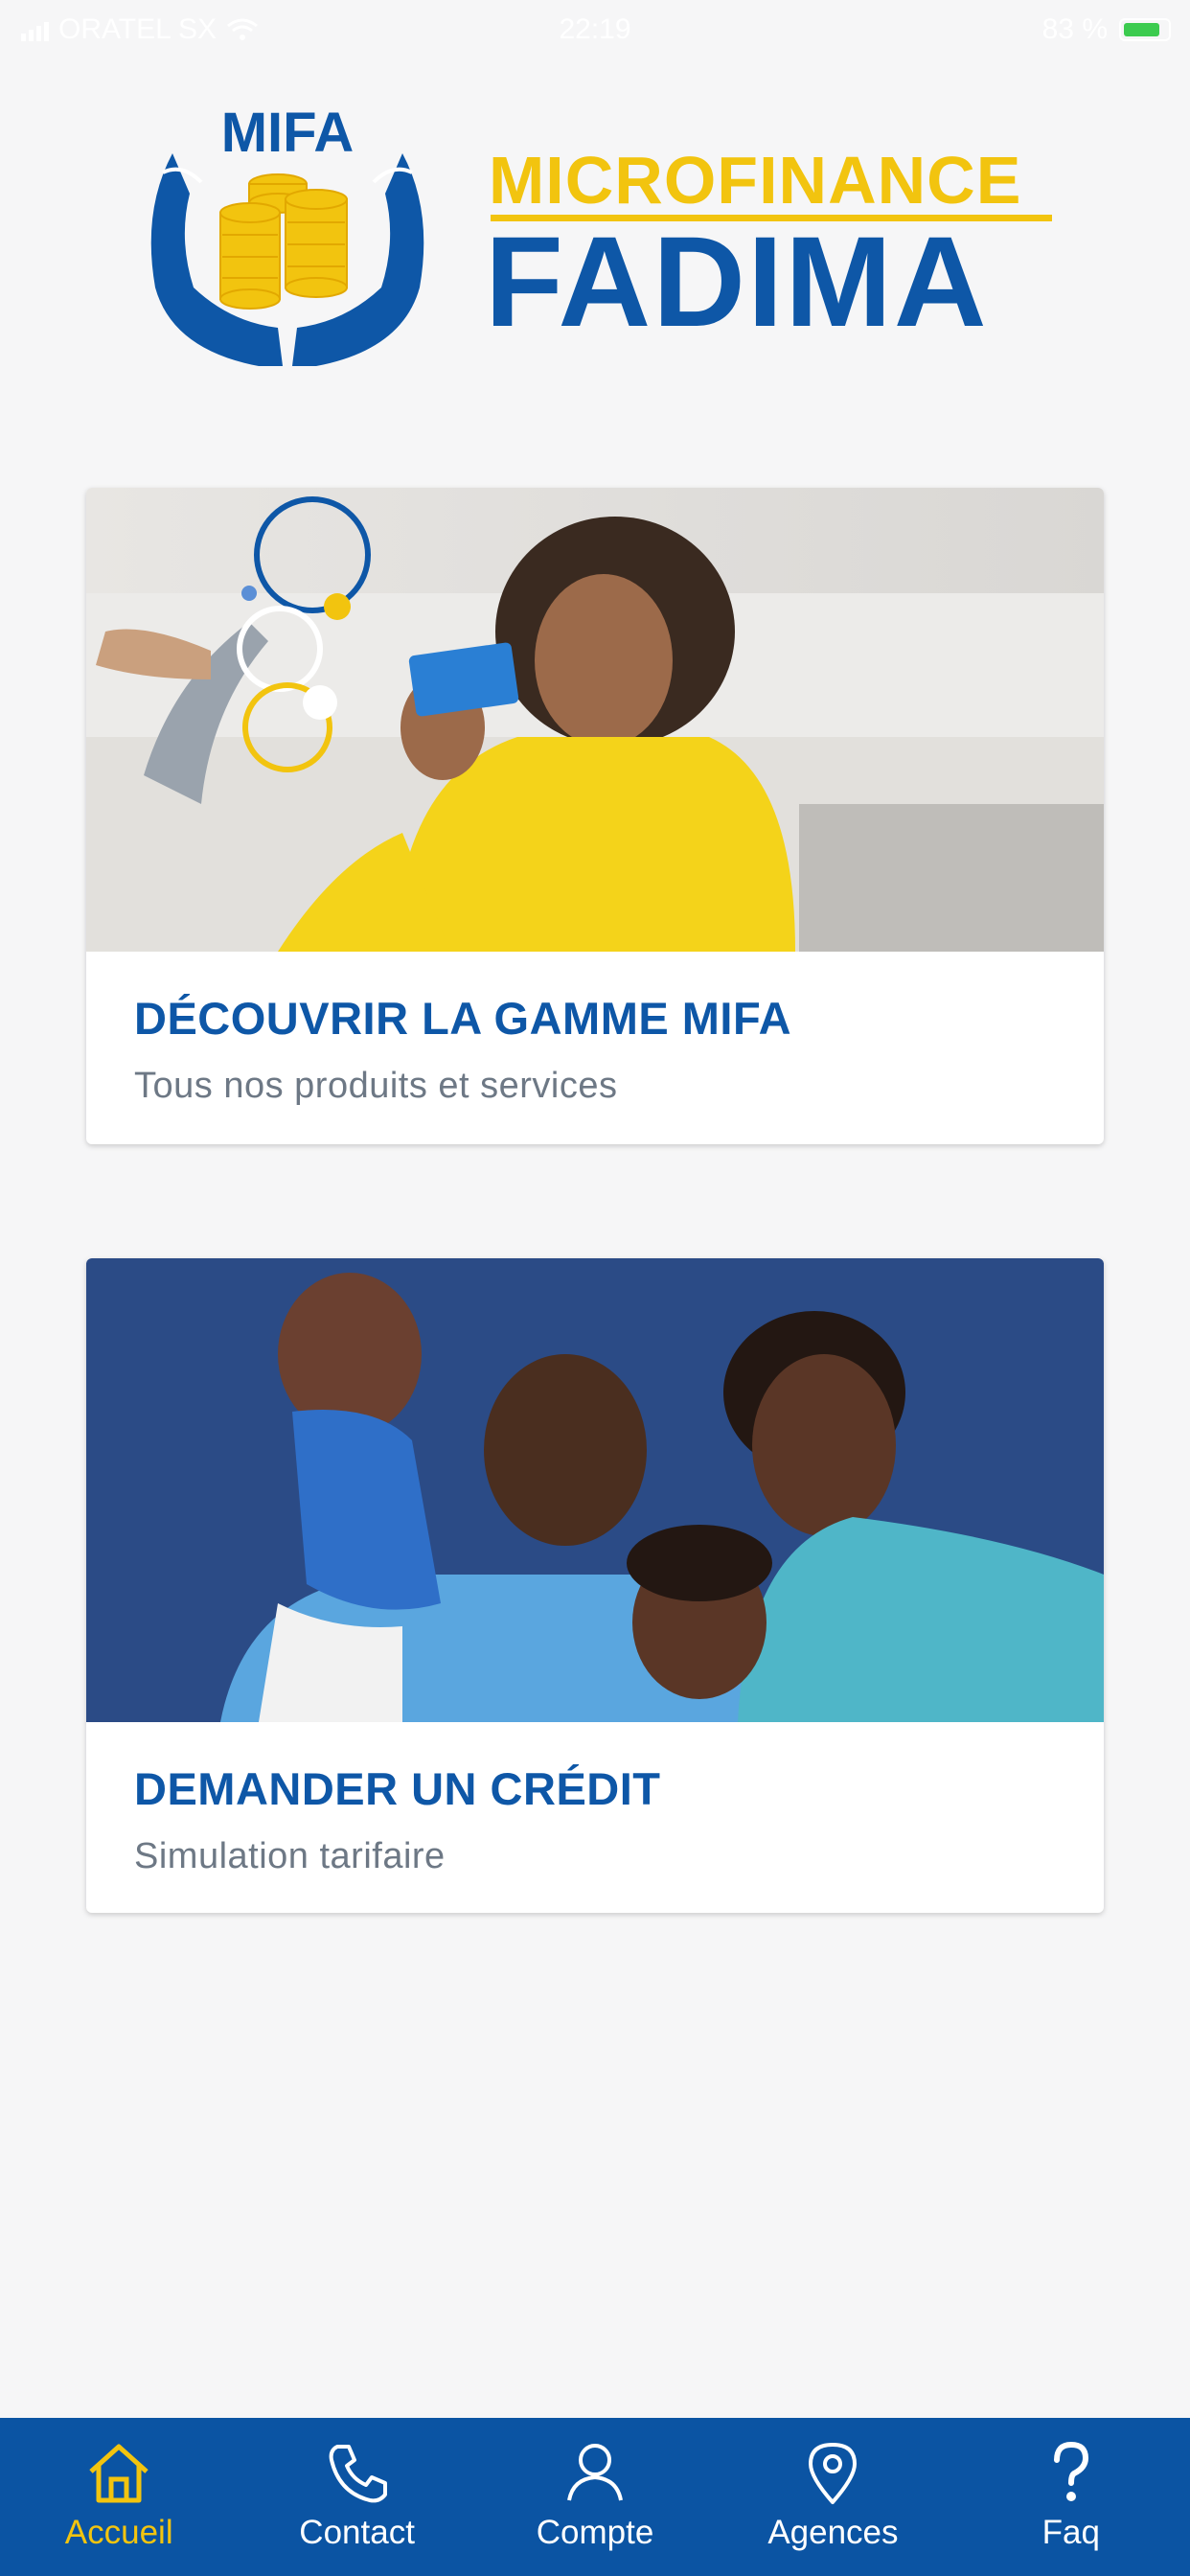  Describe the element at coordinates (595, 2532) in the screenshot. I see `tab-label: Compte` at that location.